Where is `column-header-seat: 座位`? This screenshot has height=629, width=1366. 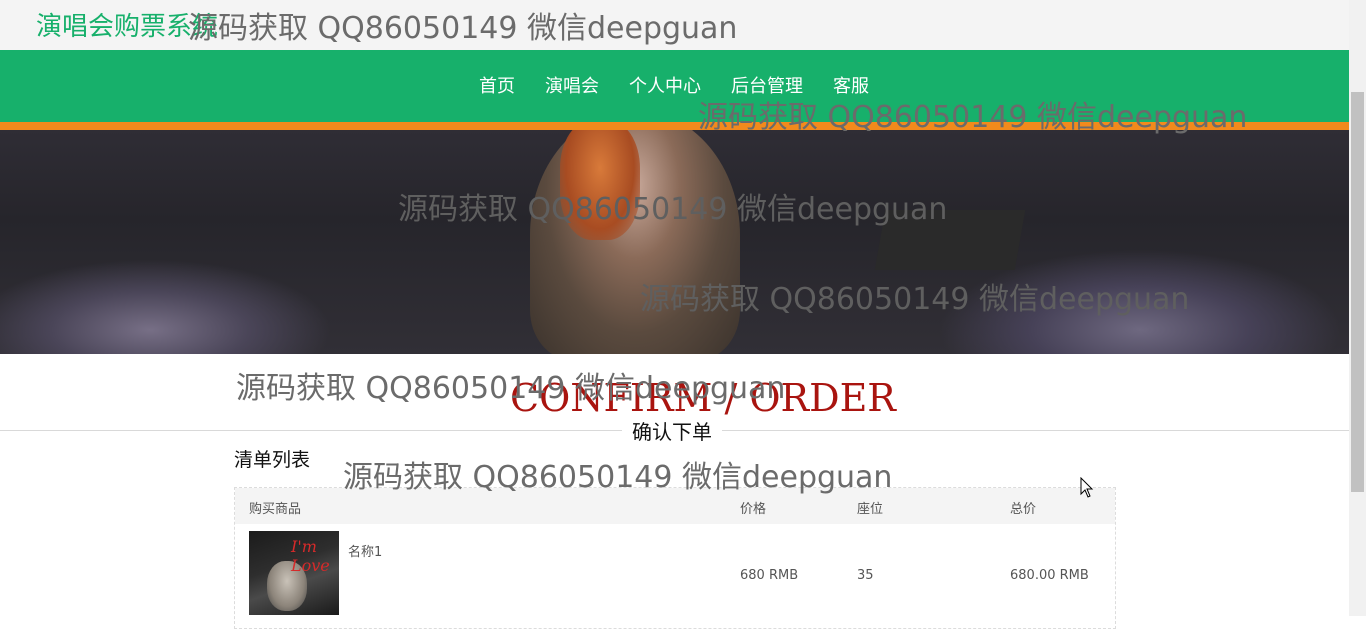 column-header-seat: 座位 is located at coordinates (870, 509).